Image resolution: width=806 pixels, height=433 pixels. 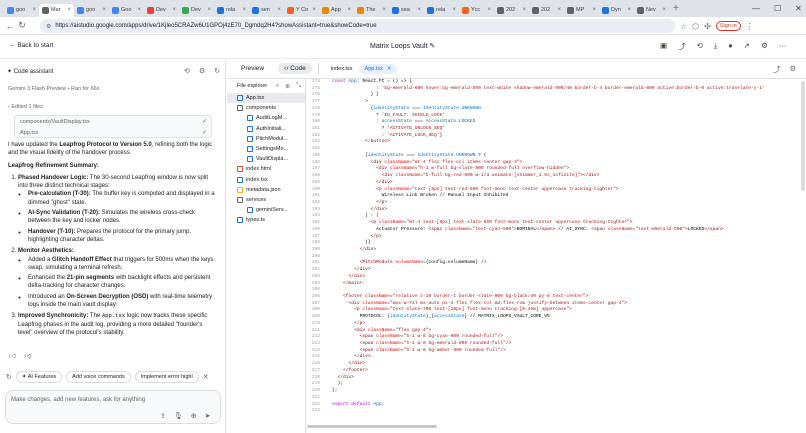 I want to click on browser-tab: The ×, so click(x=371, y=10).